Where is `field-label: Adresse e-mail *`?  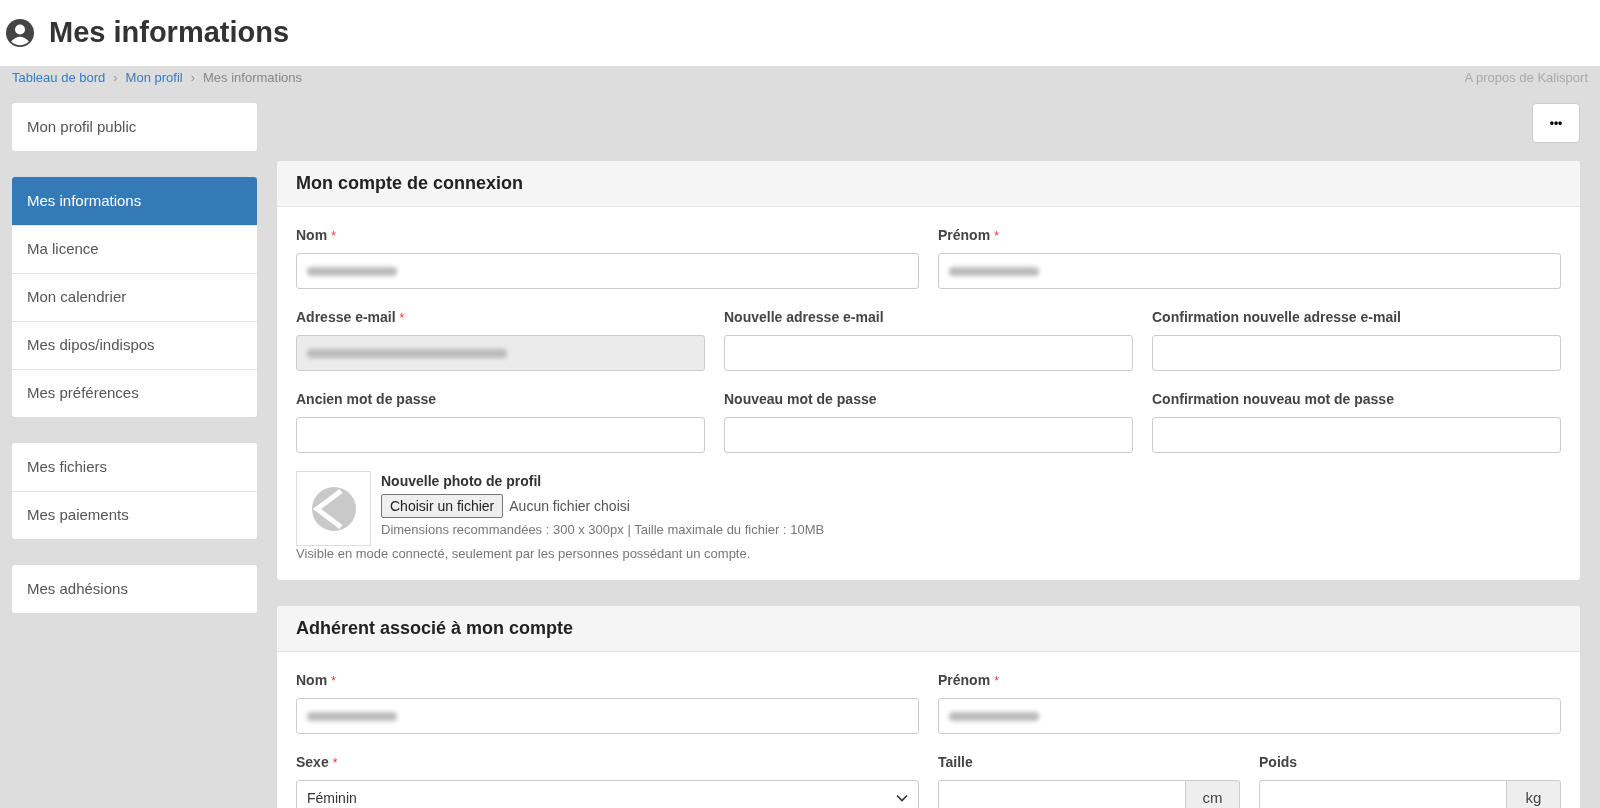 field-label: Adresse e-mail * is located at coordinates (350, 317).